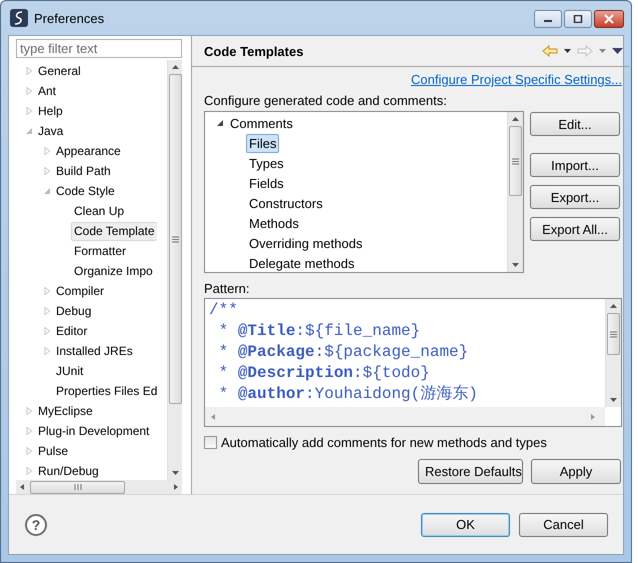  What do you see at coordinates (69, 18) in the screenshot?
I see `window-title: Preferences` at bounding box center [69, 18].